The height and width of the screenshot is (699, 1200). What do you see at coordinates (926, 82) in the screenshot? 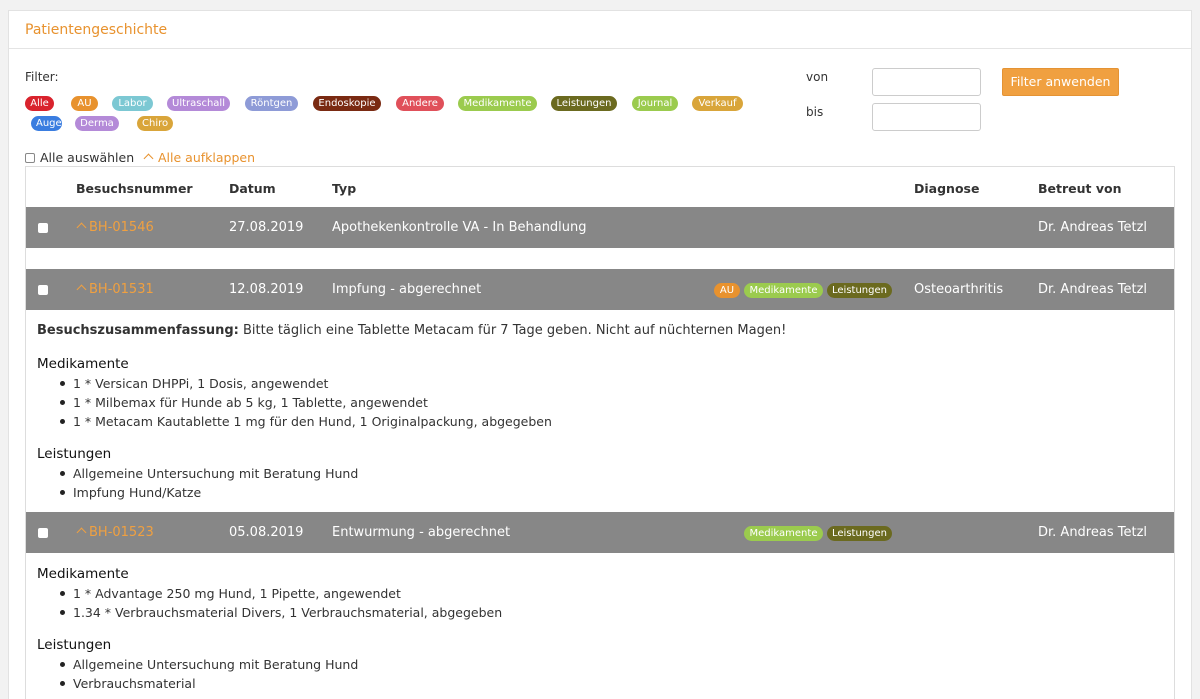
I see `von-date-input` at bounding box center [926, 82].